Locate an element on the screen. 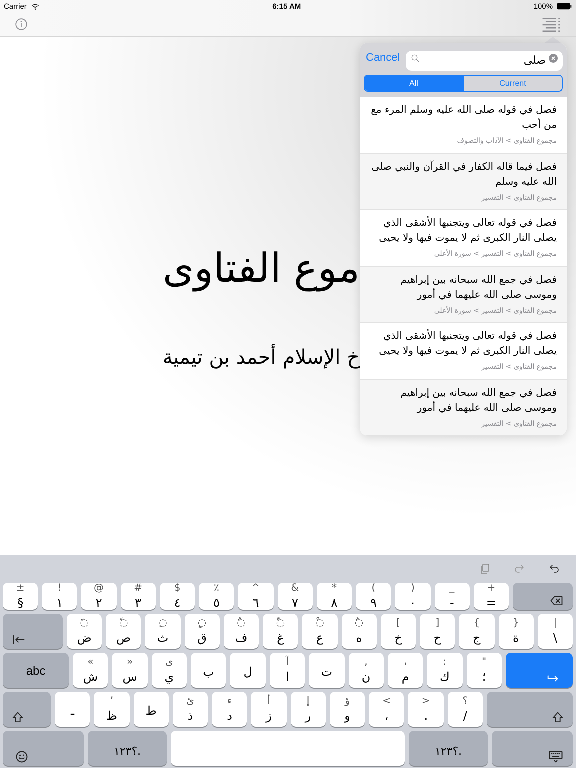 Image resolution: width=576 pixels, height=768 pixels. keyboard-key: ◌ّ غ is located at coordinates (280, 631).